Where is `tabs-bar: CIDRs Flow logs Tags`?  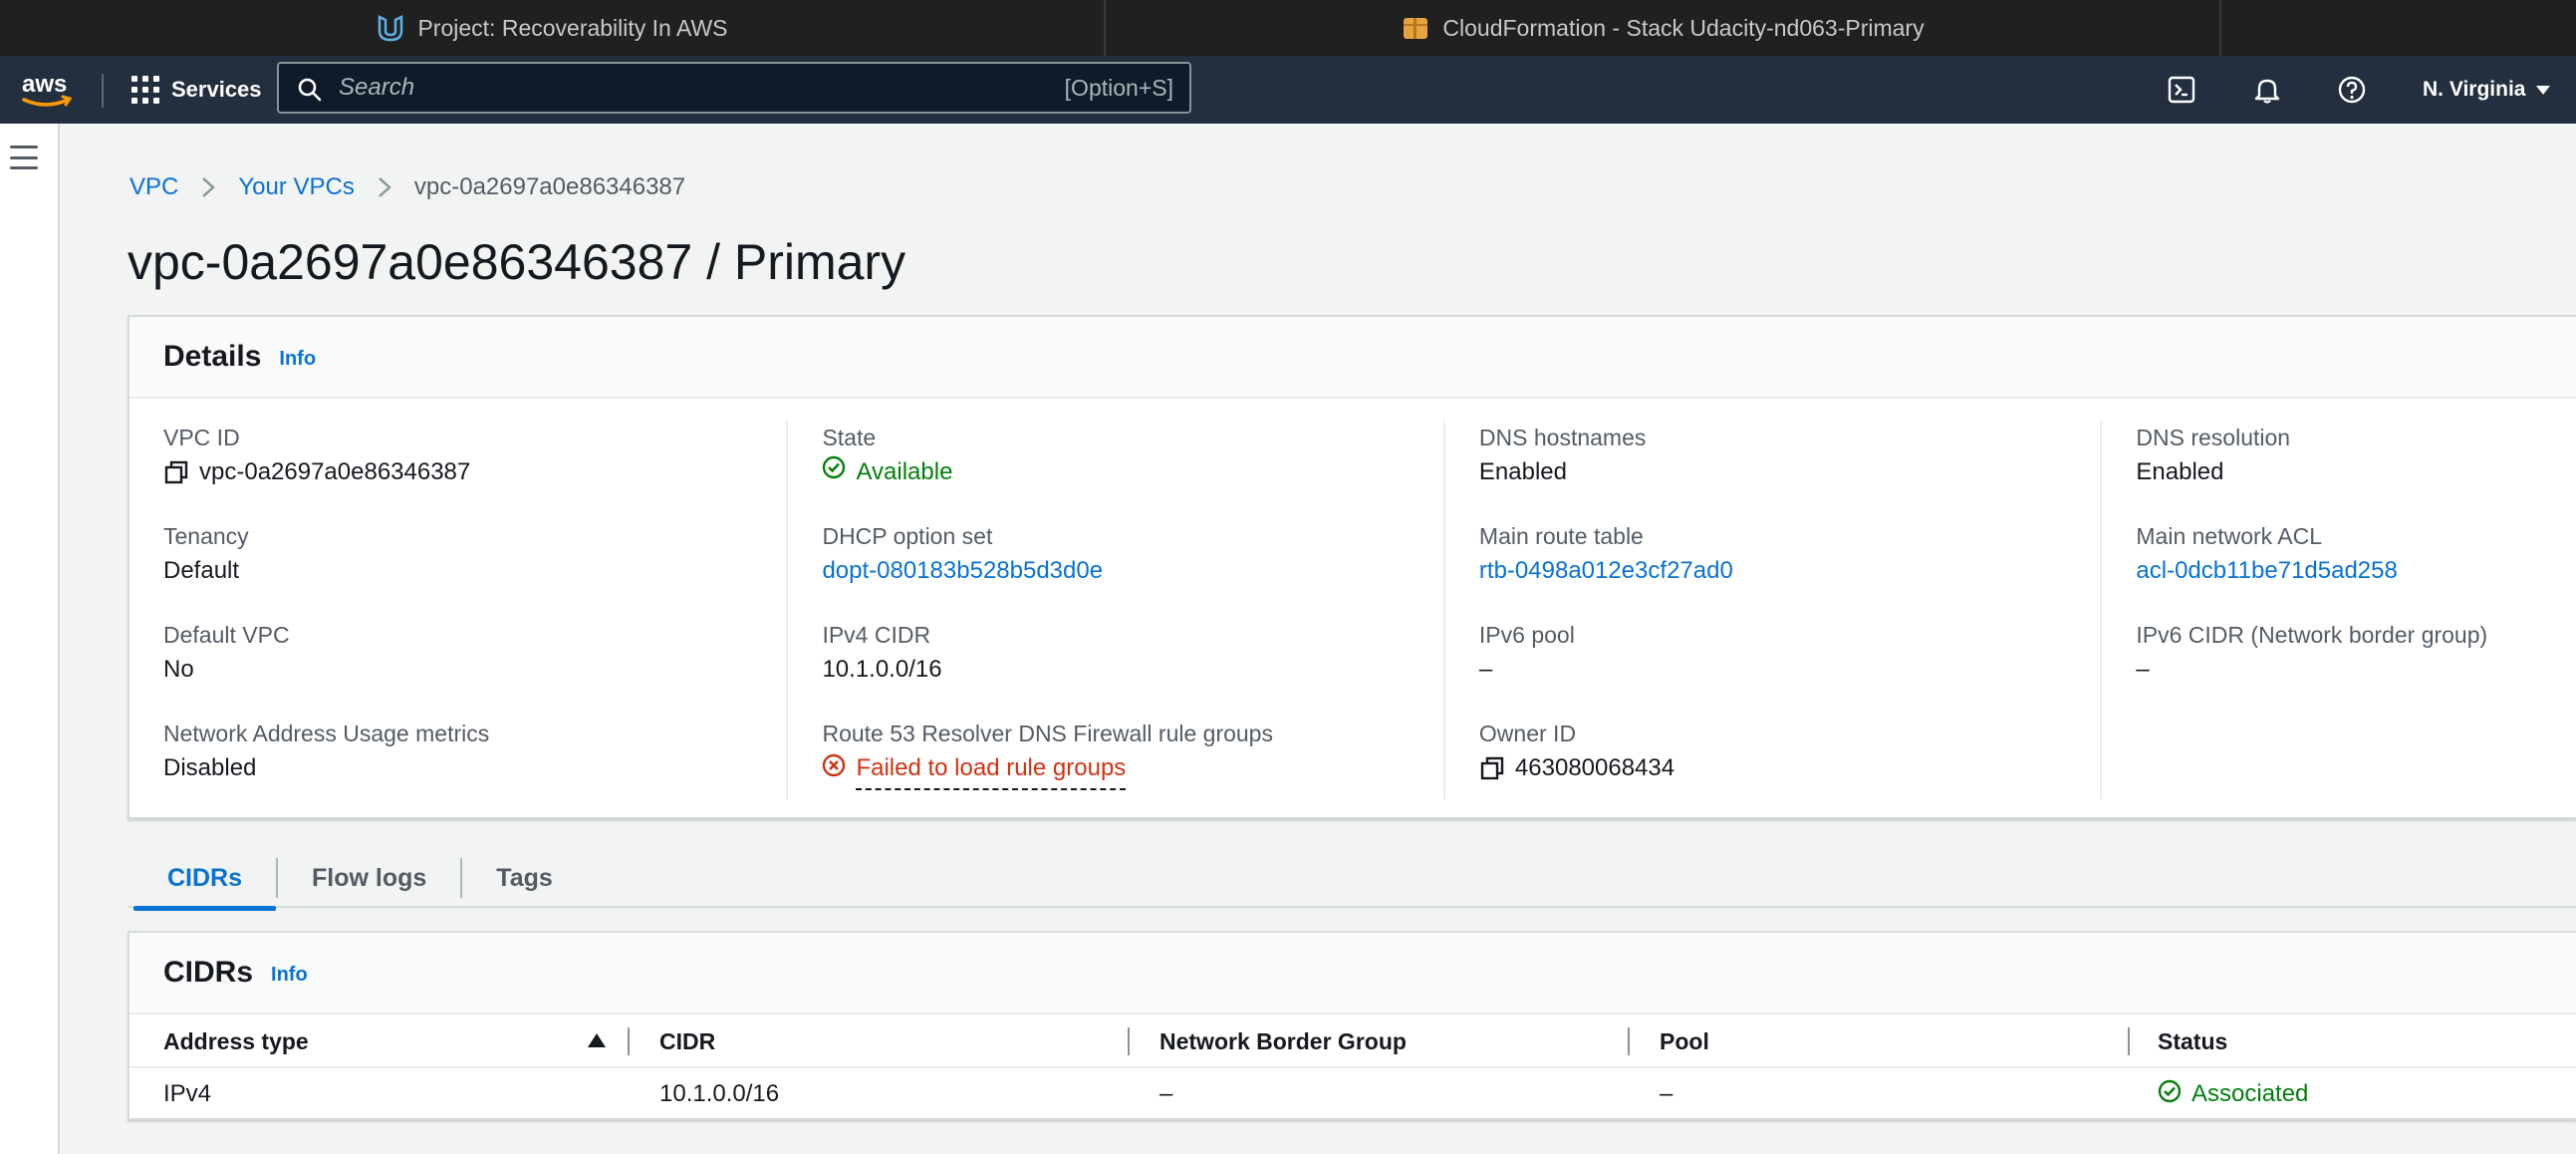 tabs-bar: CIDRs Flow logs Tags is located at coordinates (360, 879).